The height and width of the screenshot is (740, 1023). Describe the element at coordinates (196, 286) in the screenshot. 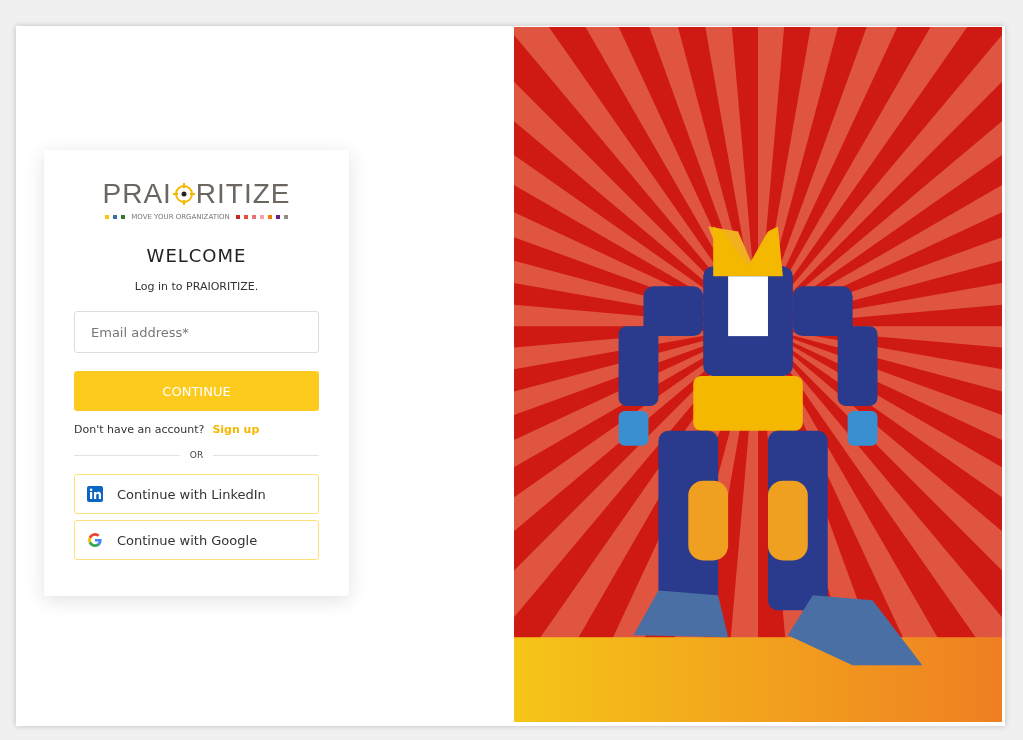

I see `login-subtitle: Log in to PRAIORITIZE.` at that location.